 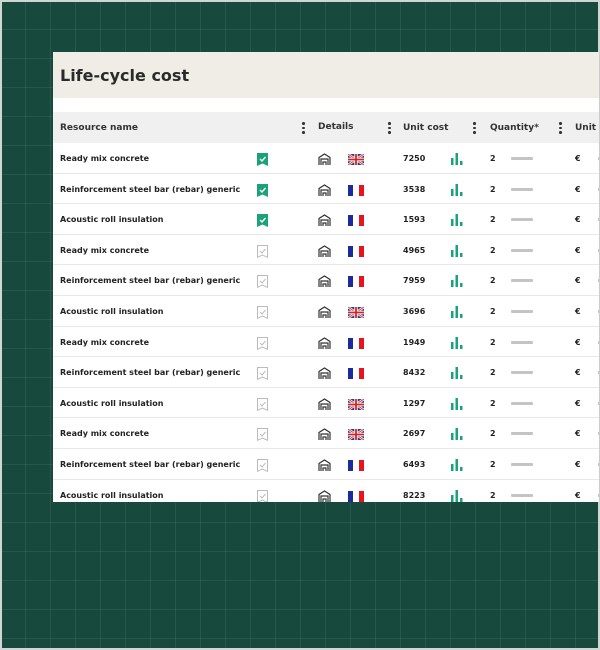 I want to click on table-row: Ready mix concrete 1949 2 €, so click(x=326, y=342).